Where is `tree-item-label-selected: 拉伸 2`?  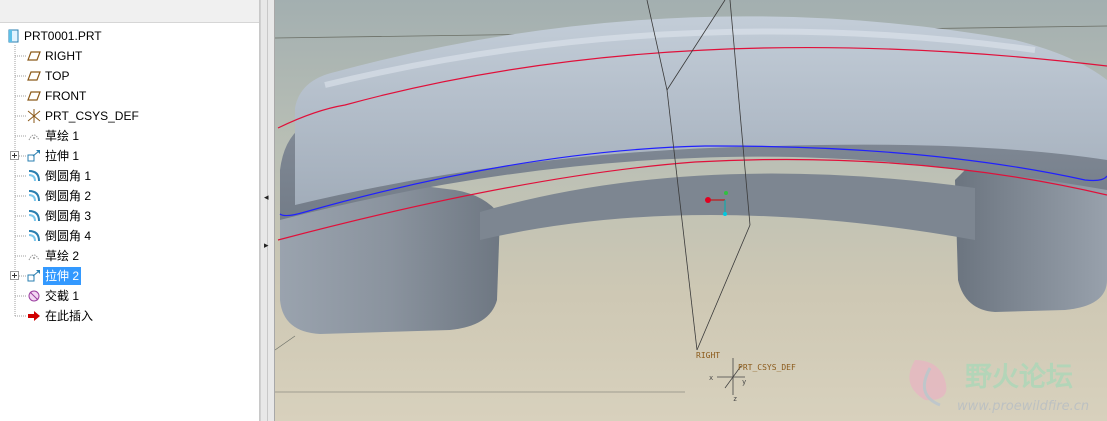 tree-item-label-selected: 拉伸 2 is located at coordinates (62, 276).